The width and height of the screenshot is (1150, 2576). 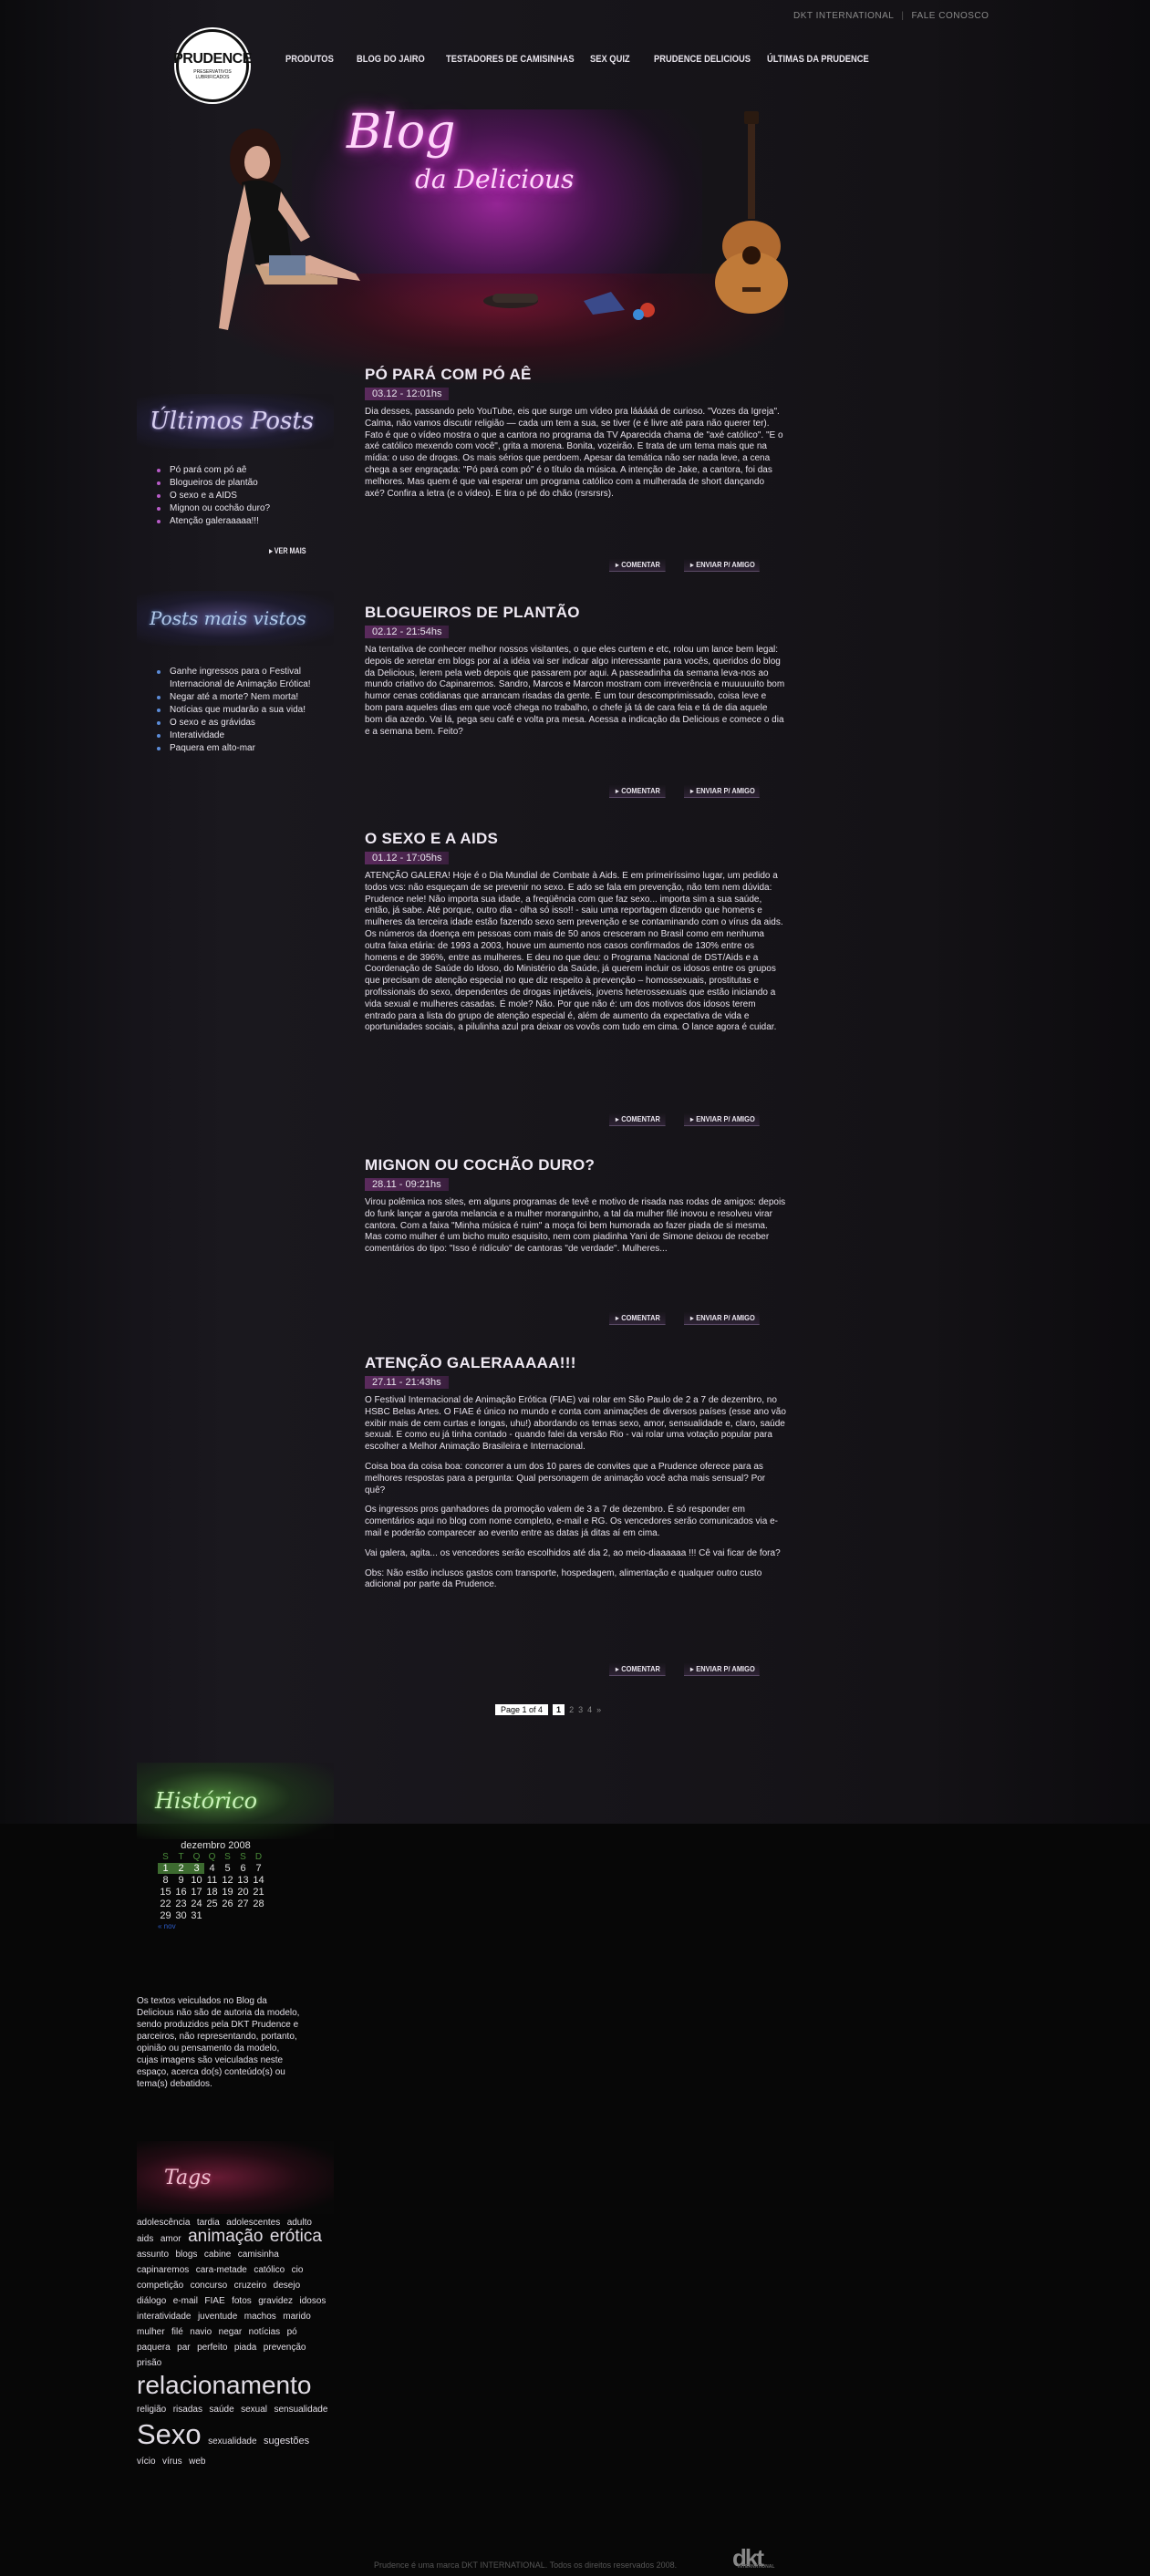 What do you see at coordinates (245, 735) in the screenshot?
I see `list-item: Interatividade` at bounding box center [245, 735].